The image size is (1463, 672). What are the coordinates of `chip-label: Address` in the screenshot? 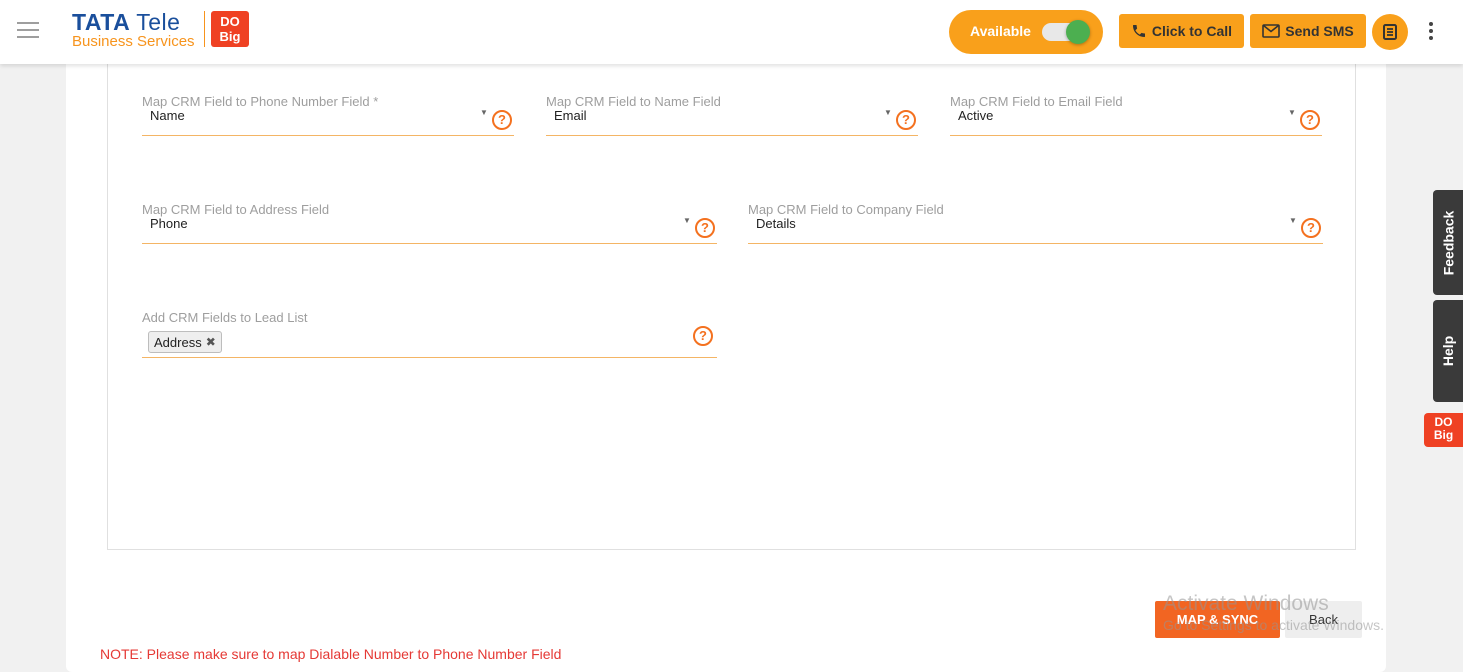 It's located at (178, 342).